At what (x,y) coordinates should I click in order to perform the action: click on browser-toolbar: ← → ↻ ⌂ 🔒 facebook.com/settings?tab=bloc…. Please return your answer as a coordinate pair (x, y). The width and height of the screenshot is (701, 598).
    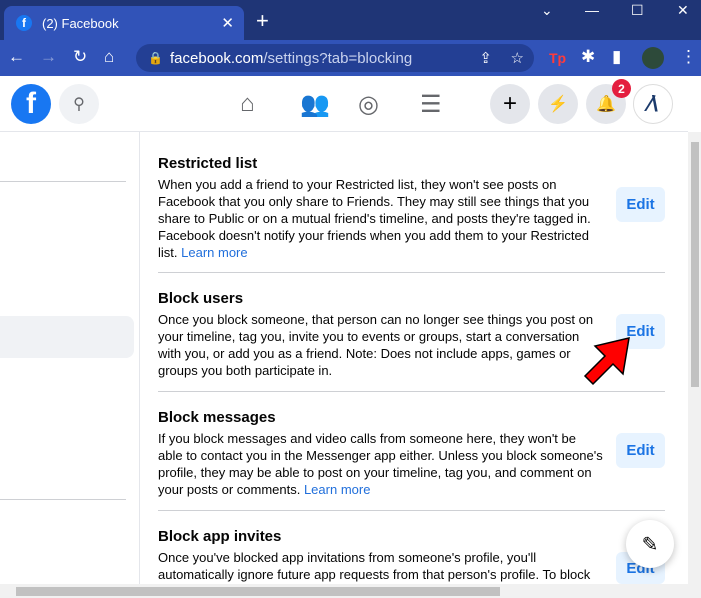
    Looking at the image, I should click on (350, 58).